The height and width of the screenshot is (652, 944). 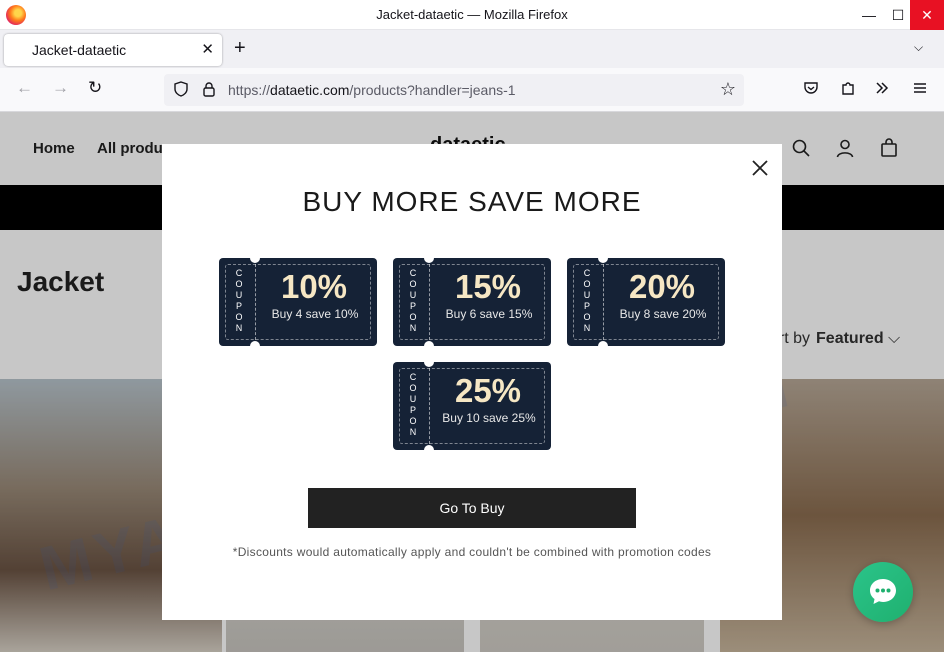 I want to click on tab-strip: Jacket-dataetic ✕ + ⌵, so click(x=472, y=49).